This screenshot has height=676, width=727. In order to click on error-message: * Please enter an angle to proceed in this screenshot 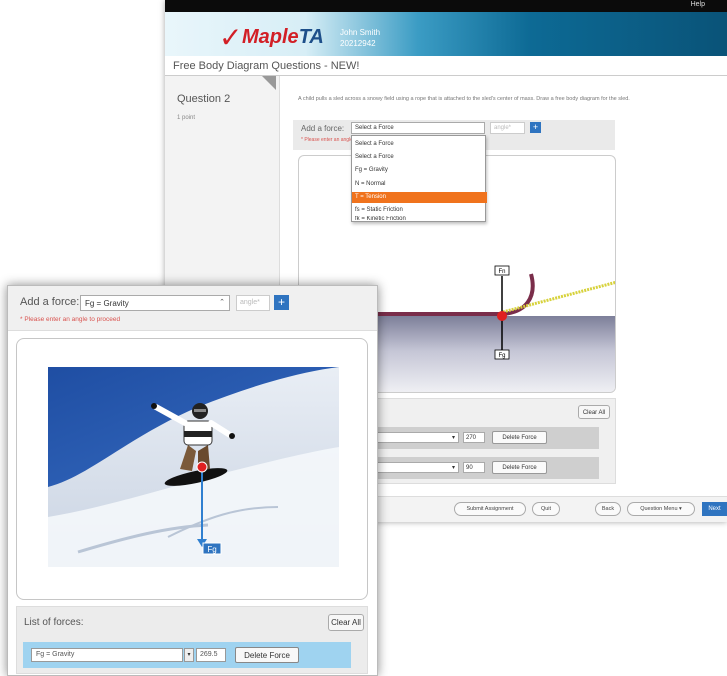, I will do `click(70, 319)`.